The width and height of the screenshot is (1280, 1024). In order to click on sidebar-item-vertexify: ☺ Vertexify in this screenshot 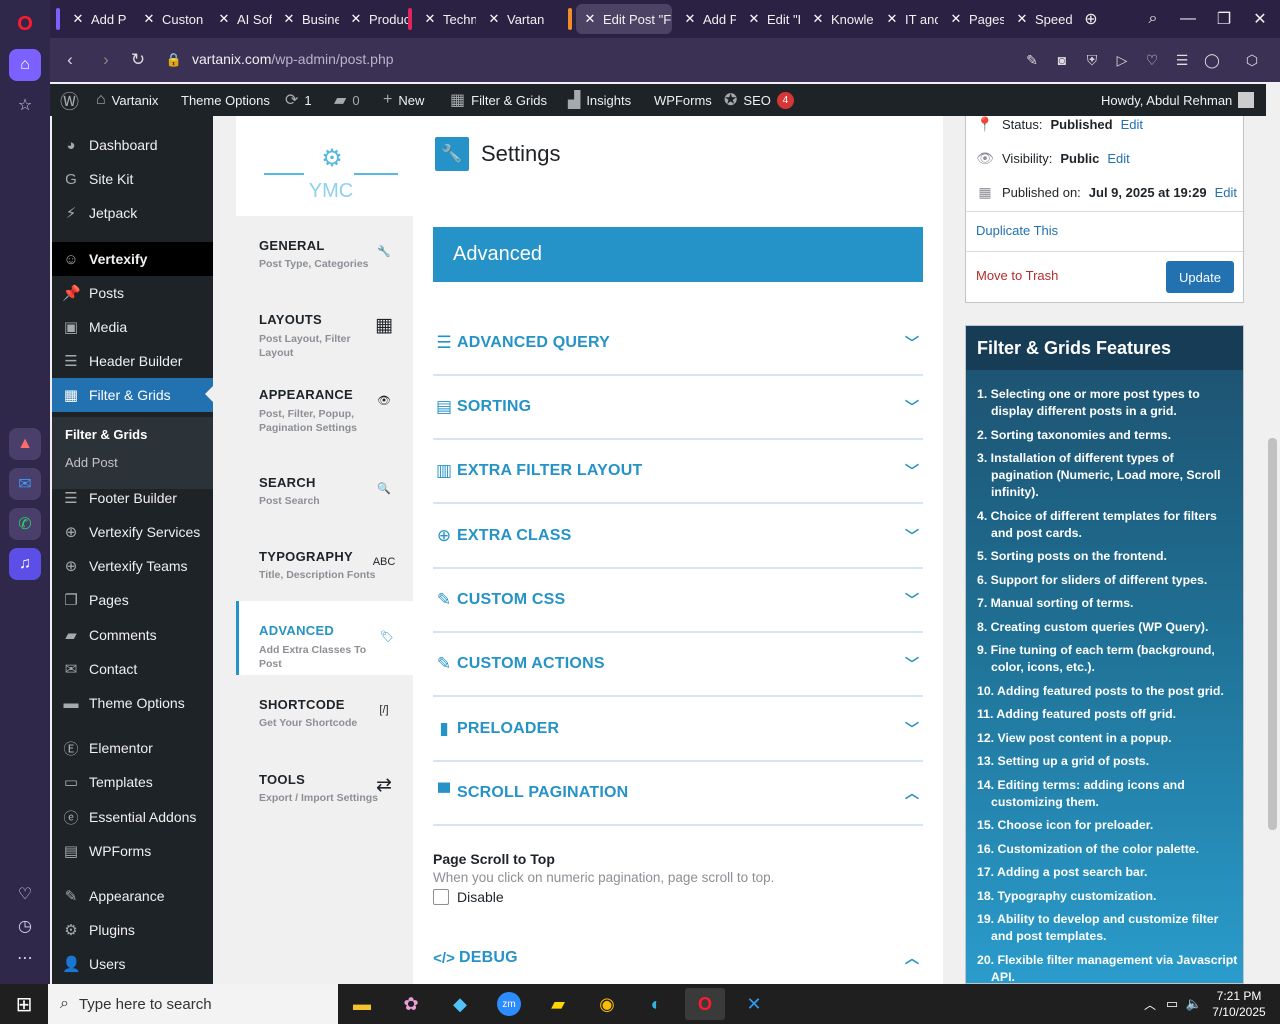, I will do `click(132, 259)`.